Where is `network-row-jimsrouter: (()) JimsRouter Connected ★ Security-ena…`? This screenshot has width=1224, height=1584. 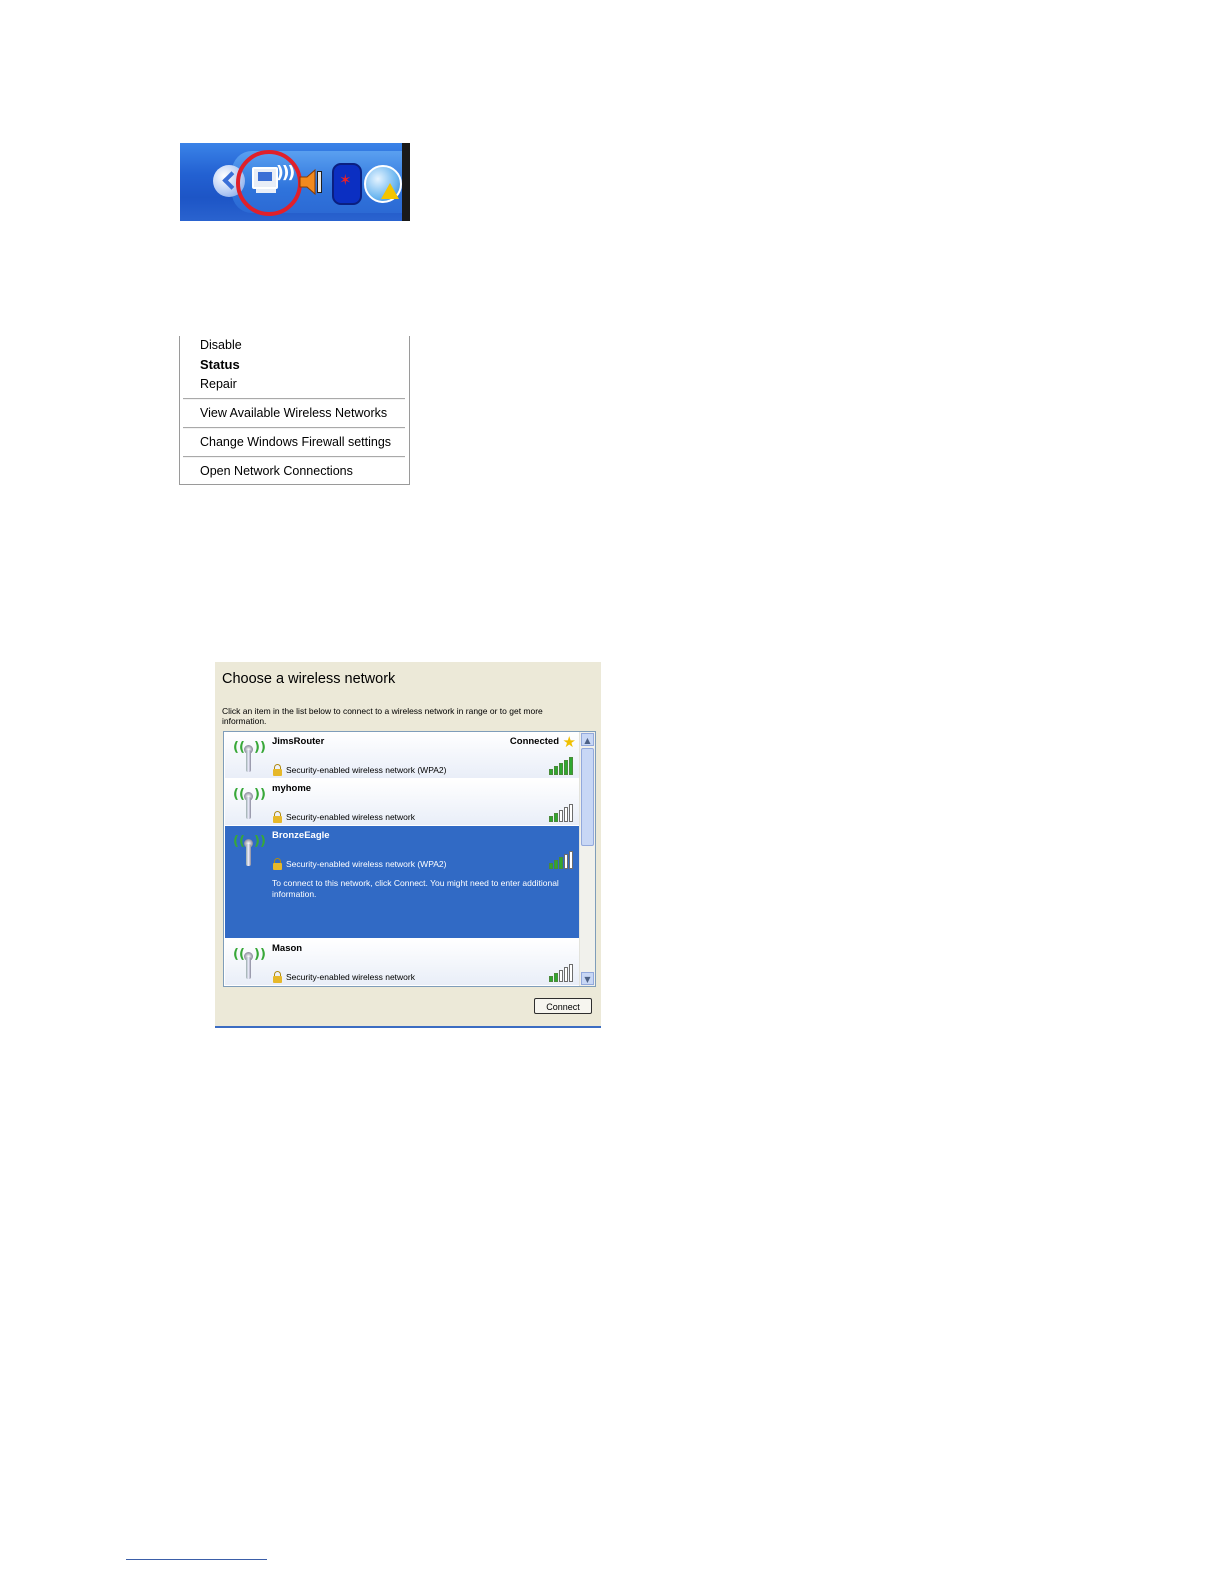
network-row-jimsrouter: (()) JimsRouter Connected ★ Security-ena… is located at coordinates (402, 755).